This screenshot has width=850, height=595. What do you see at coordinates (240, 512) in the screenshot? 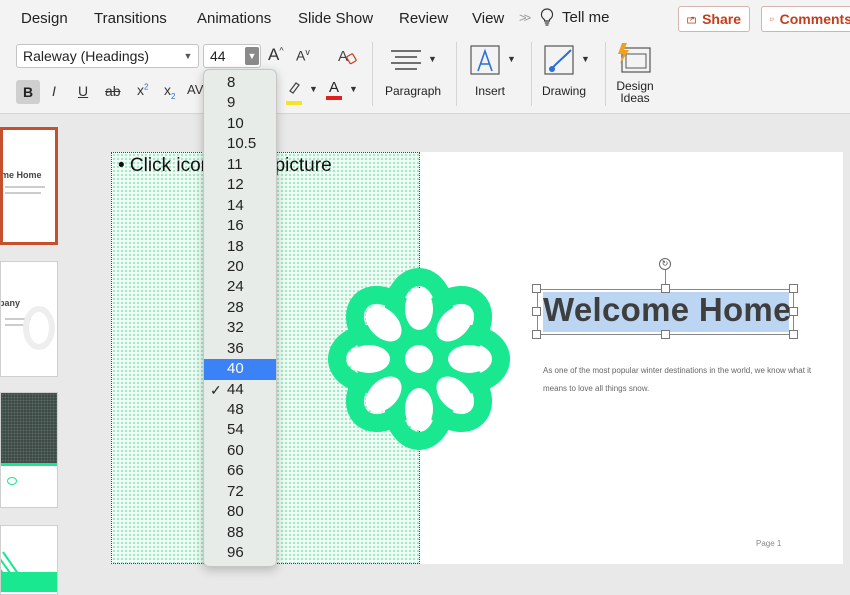
I see `font-size-option: 80` at bounding box center [240, 512].